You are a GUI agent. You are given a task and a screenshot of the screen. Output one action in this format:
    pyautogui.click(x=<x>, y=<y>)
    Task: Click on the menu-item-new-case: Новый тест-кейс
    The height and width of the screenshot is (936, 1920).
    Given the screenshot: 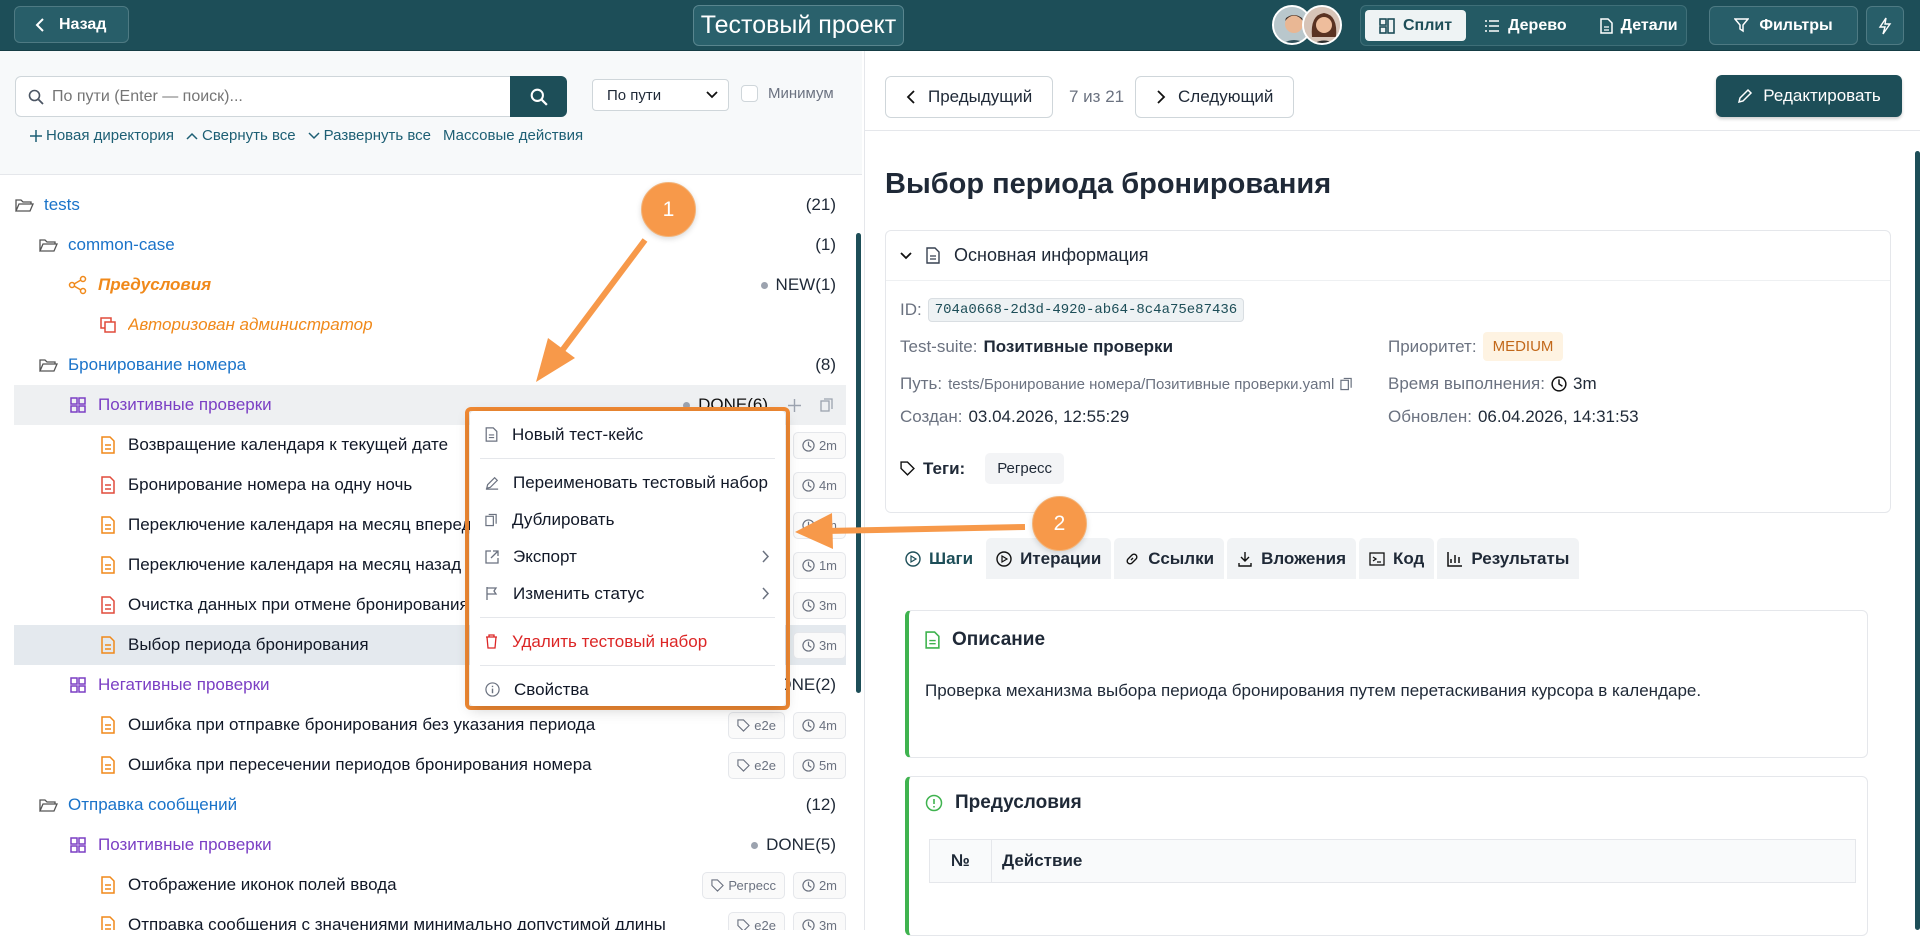 What is the action you would take?
    pyautogui.click(x=627, y=434)
    